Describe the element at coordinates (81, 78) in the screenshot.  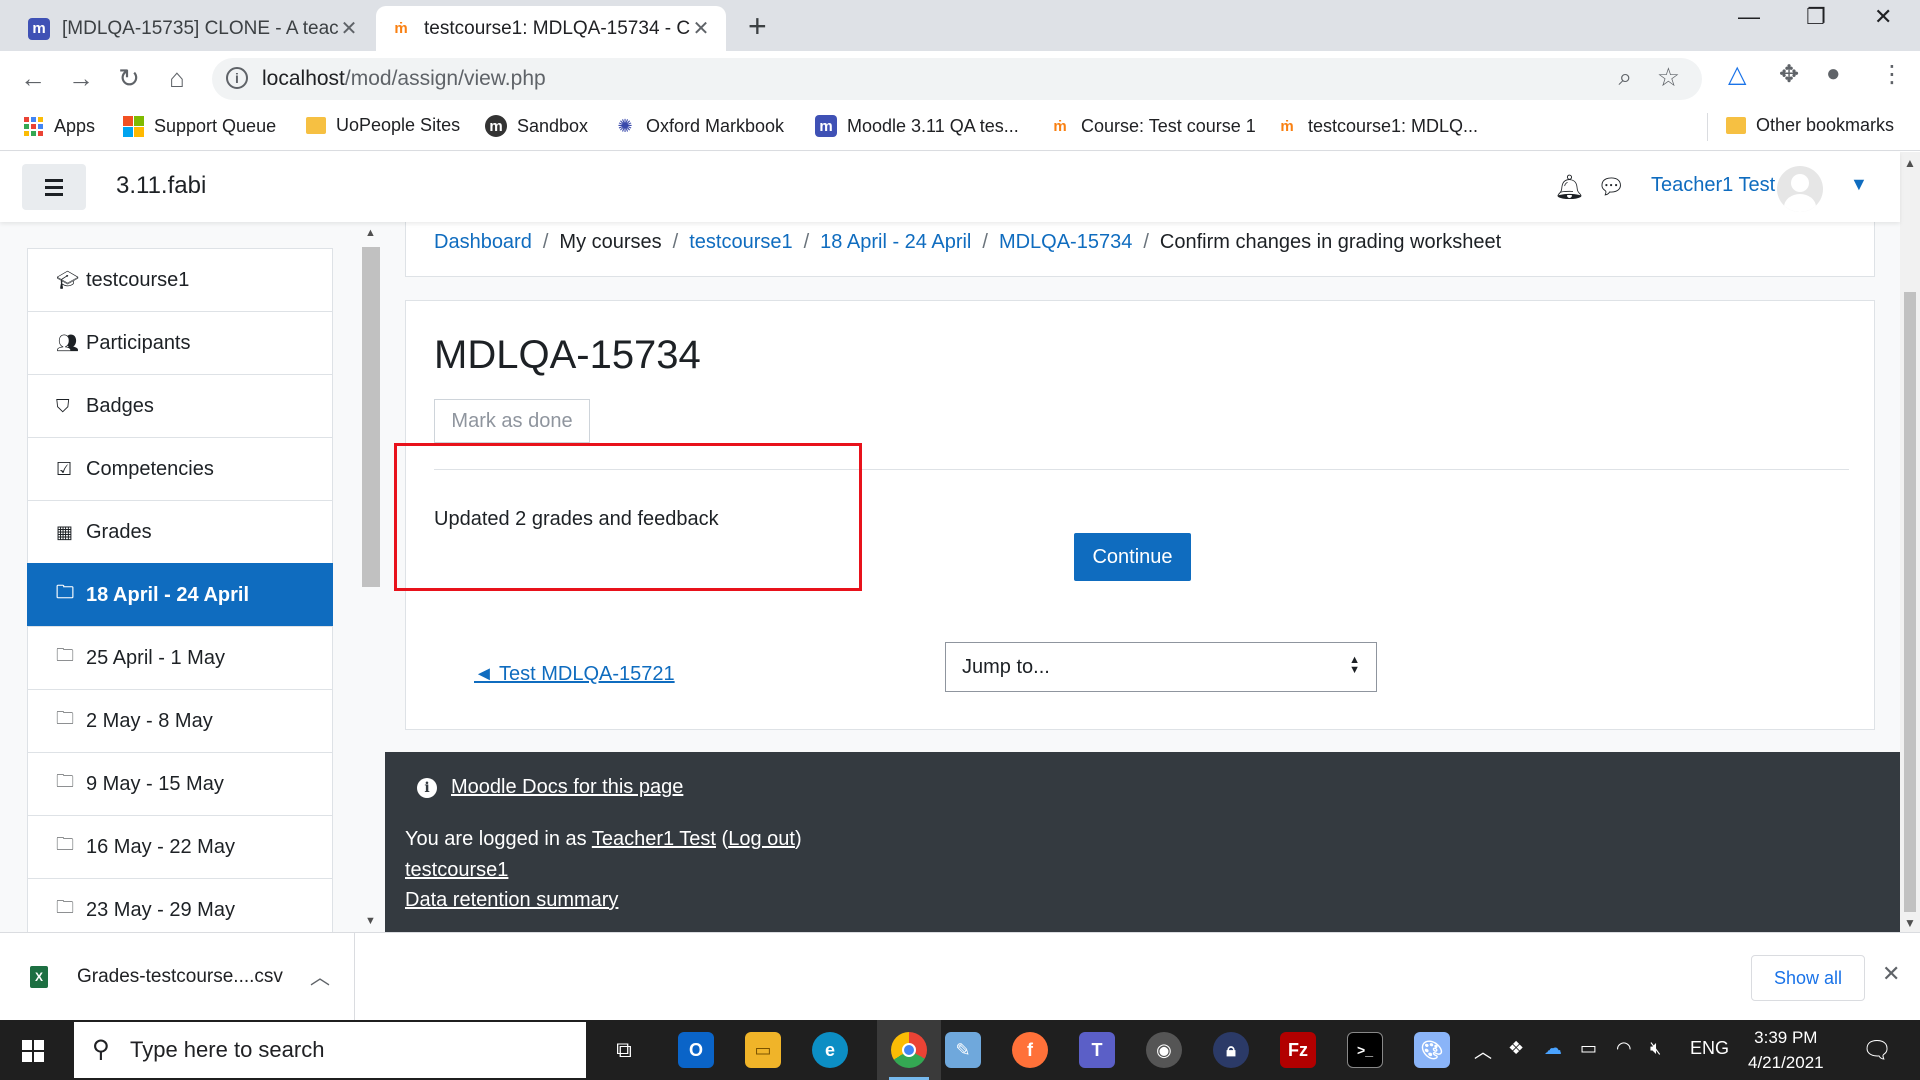
I see `forward-icon: →` at that location.